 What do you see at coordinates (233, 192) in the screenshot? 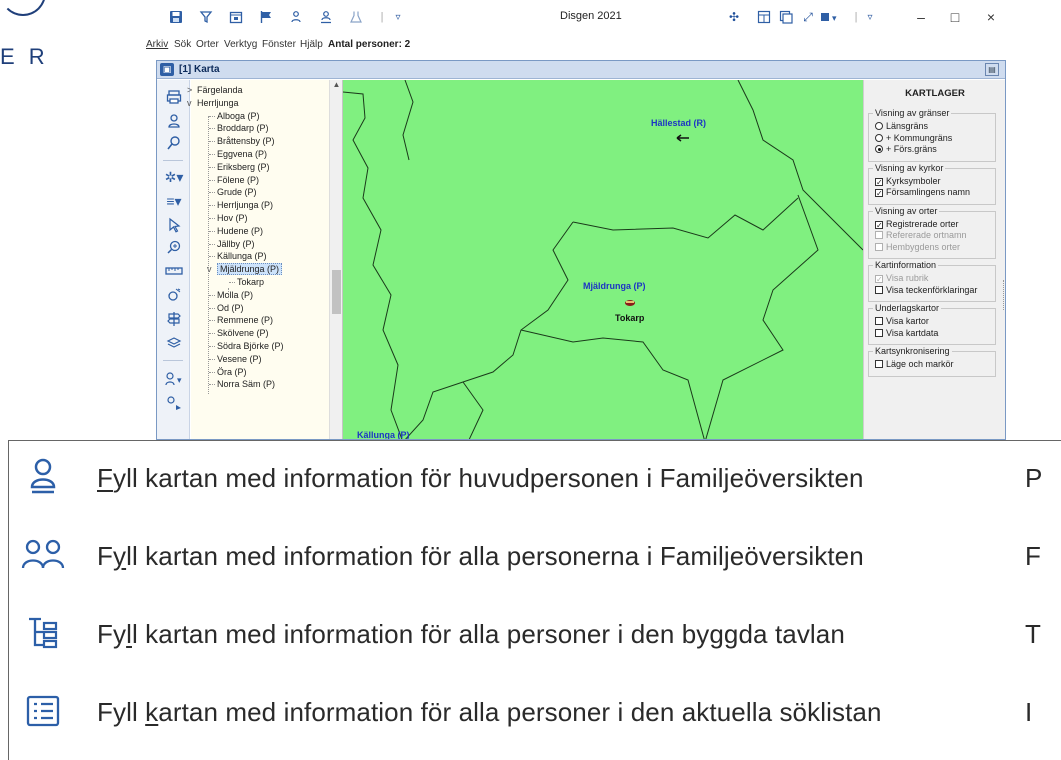
I see `tree-item: Grude (P)` at bounding box center [233, 192].